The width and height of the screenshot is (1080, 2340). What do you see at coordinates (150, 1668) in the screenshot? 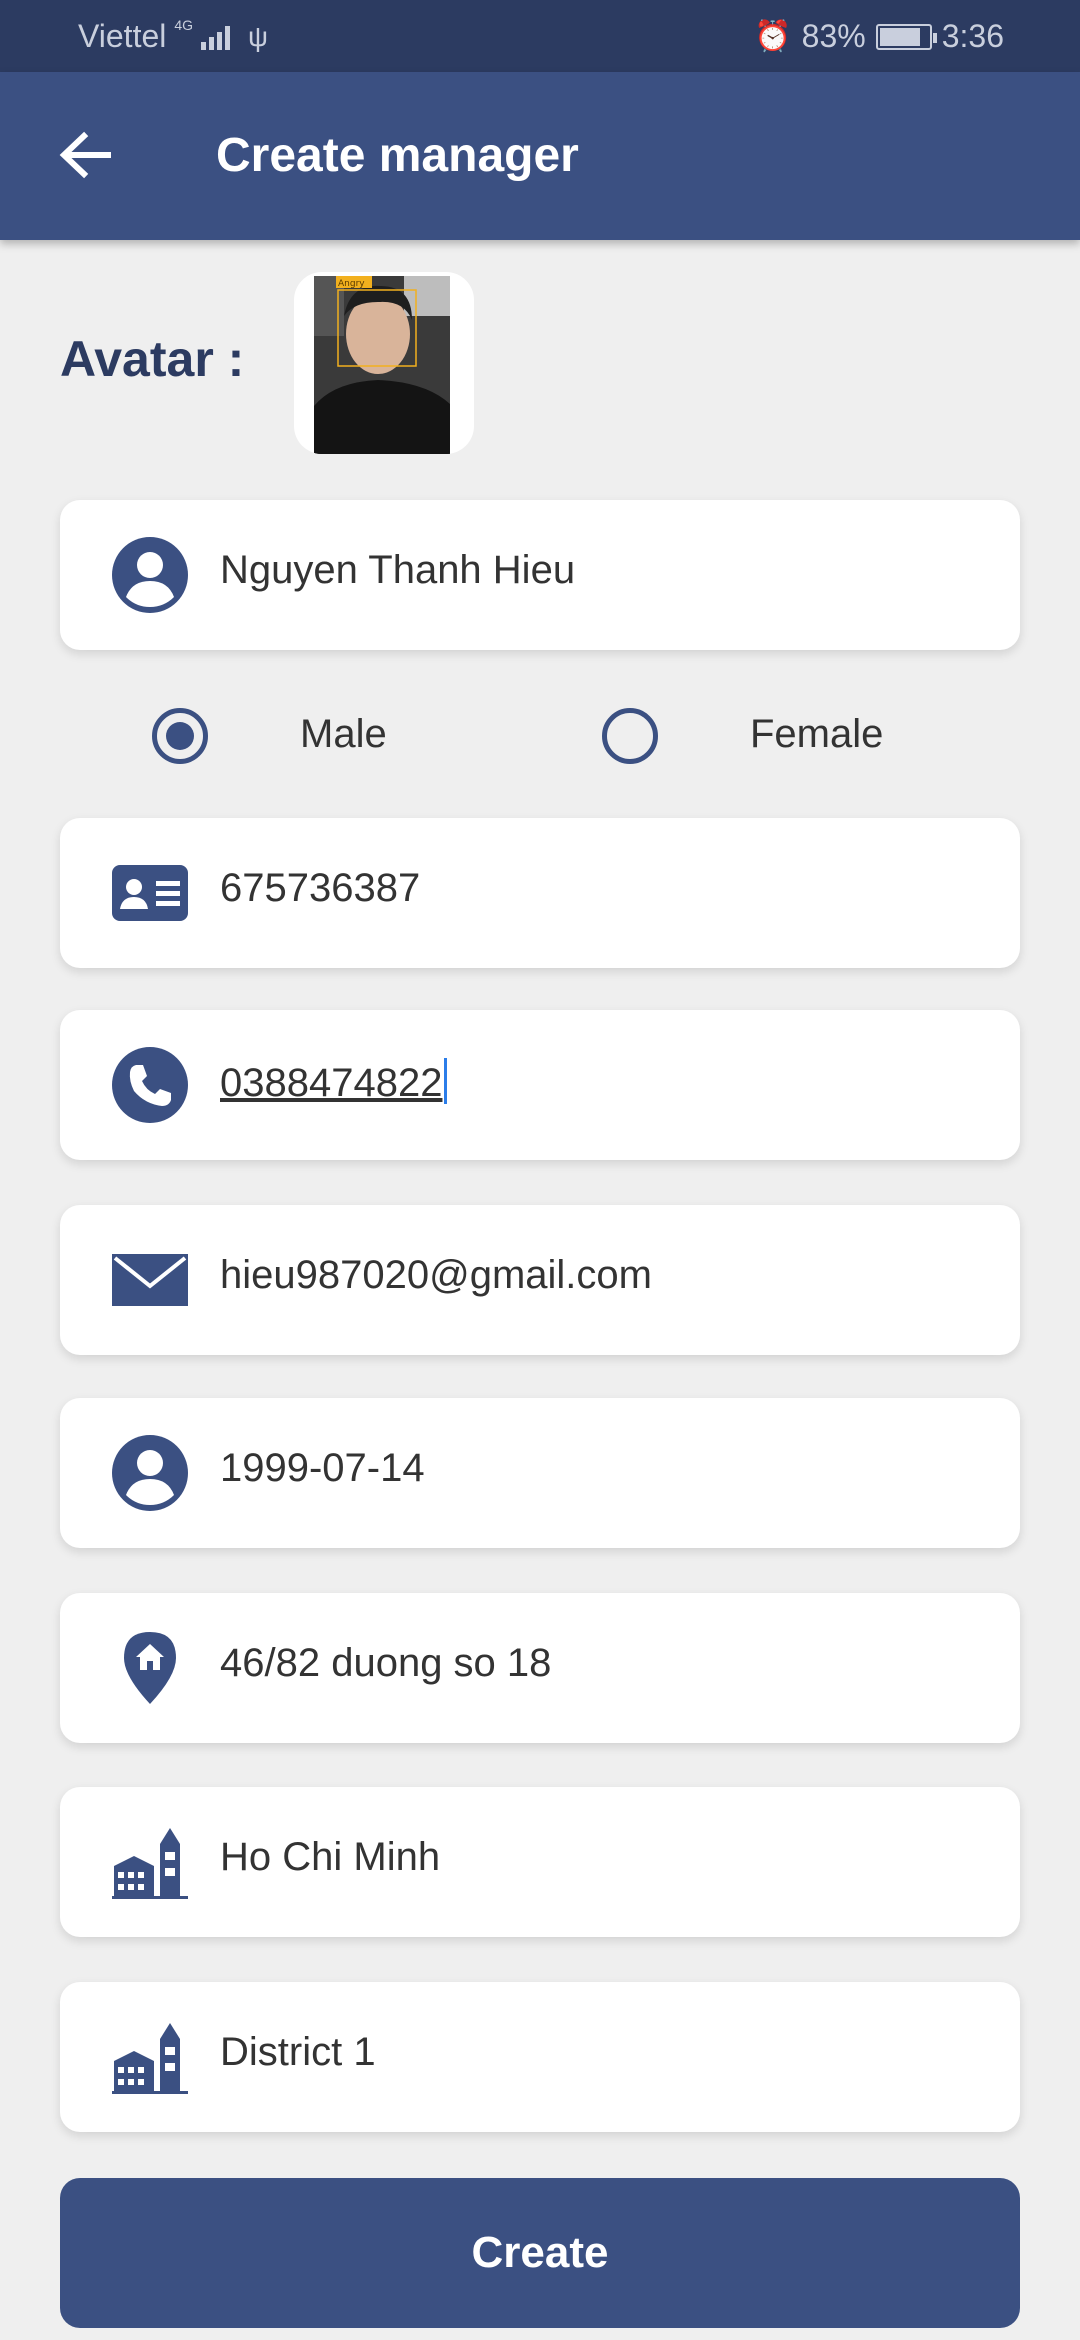
I see `home-location-icon` at bounding box center [150, 1668].